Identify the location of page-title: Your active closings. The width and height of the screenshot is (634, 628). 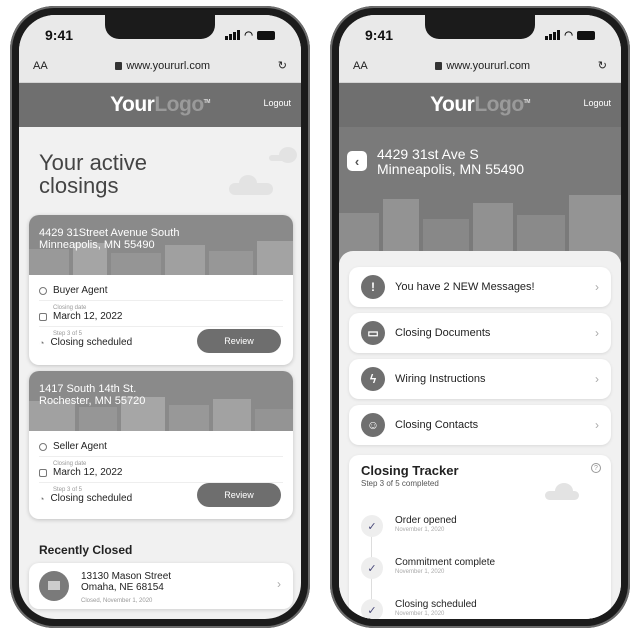
(93, 174).